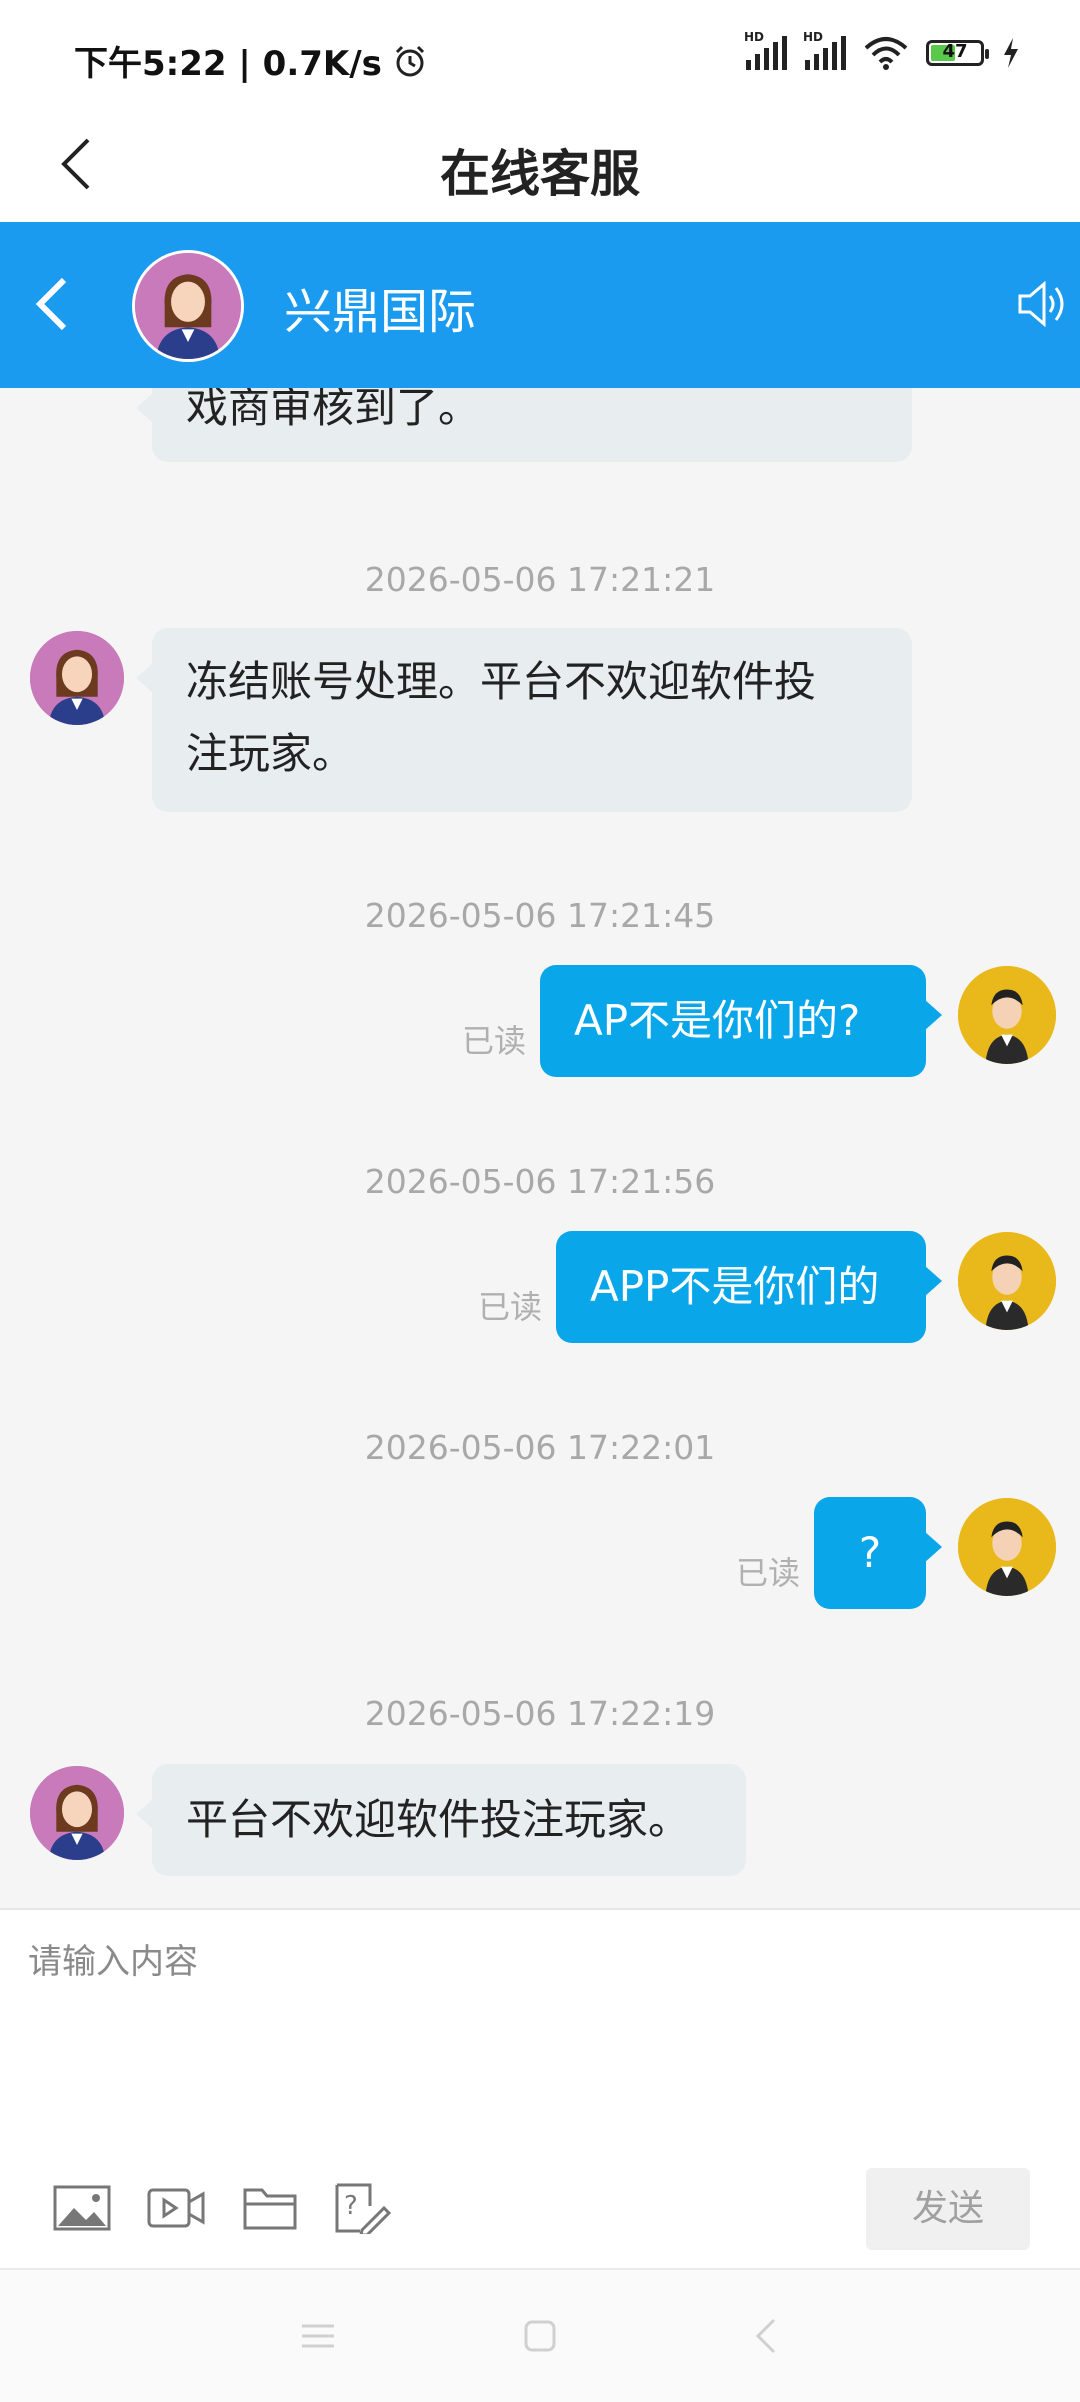 The width and height of the screenshot is (1080, 2402). Describe the element at coordinates (176, 2208) in the screenshot. I see `video-icon` at that location.